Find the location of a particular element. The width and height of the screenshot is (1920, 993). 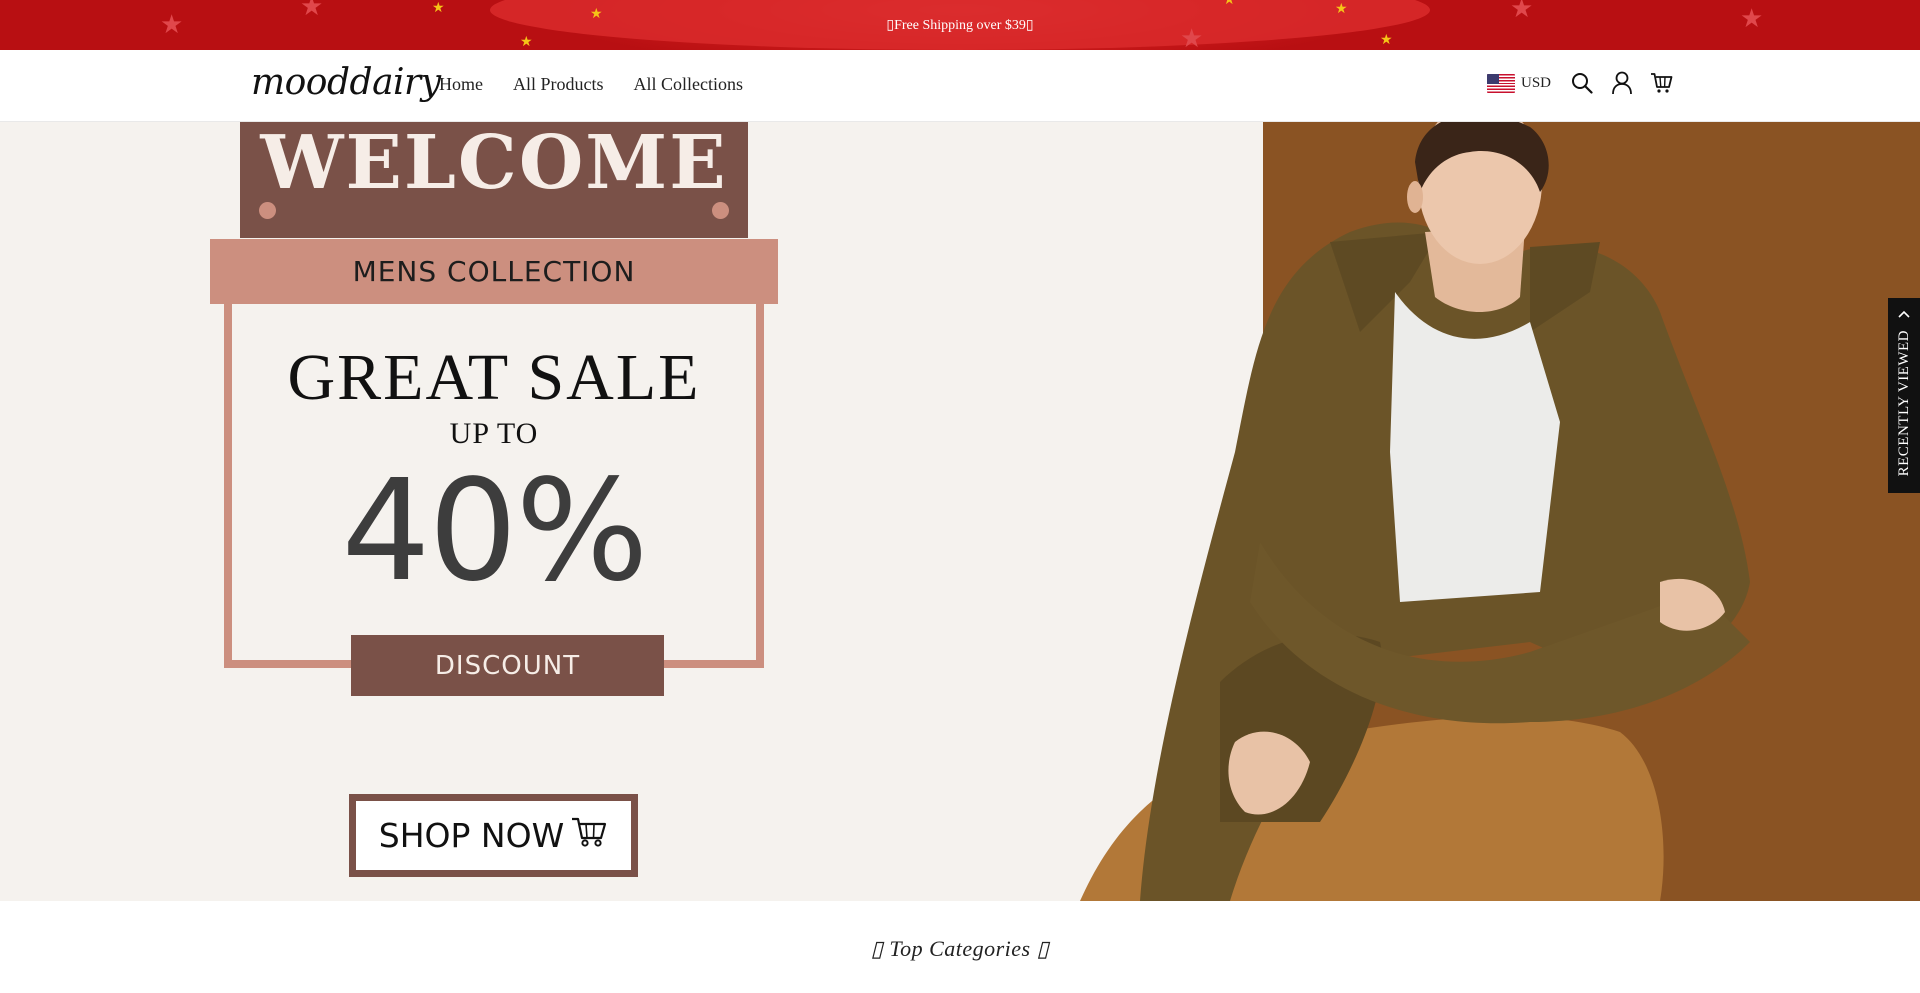

search-icon is located at coordinates (1582, 83).